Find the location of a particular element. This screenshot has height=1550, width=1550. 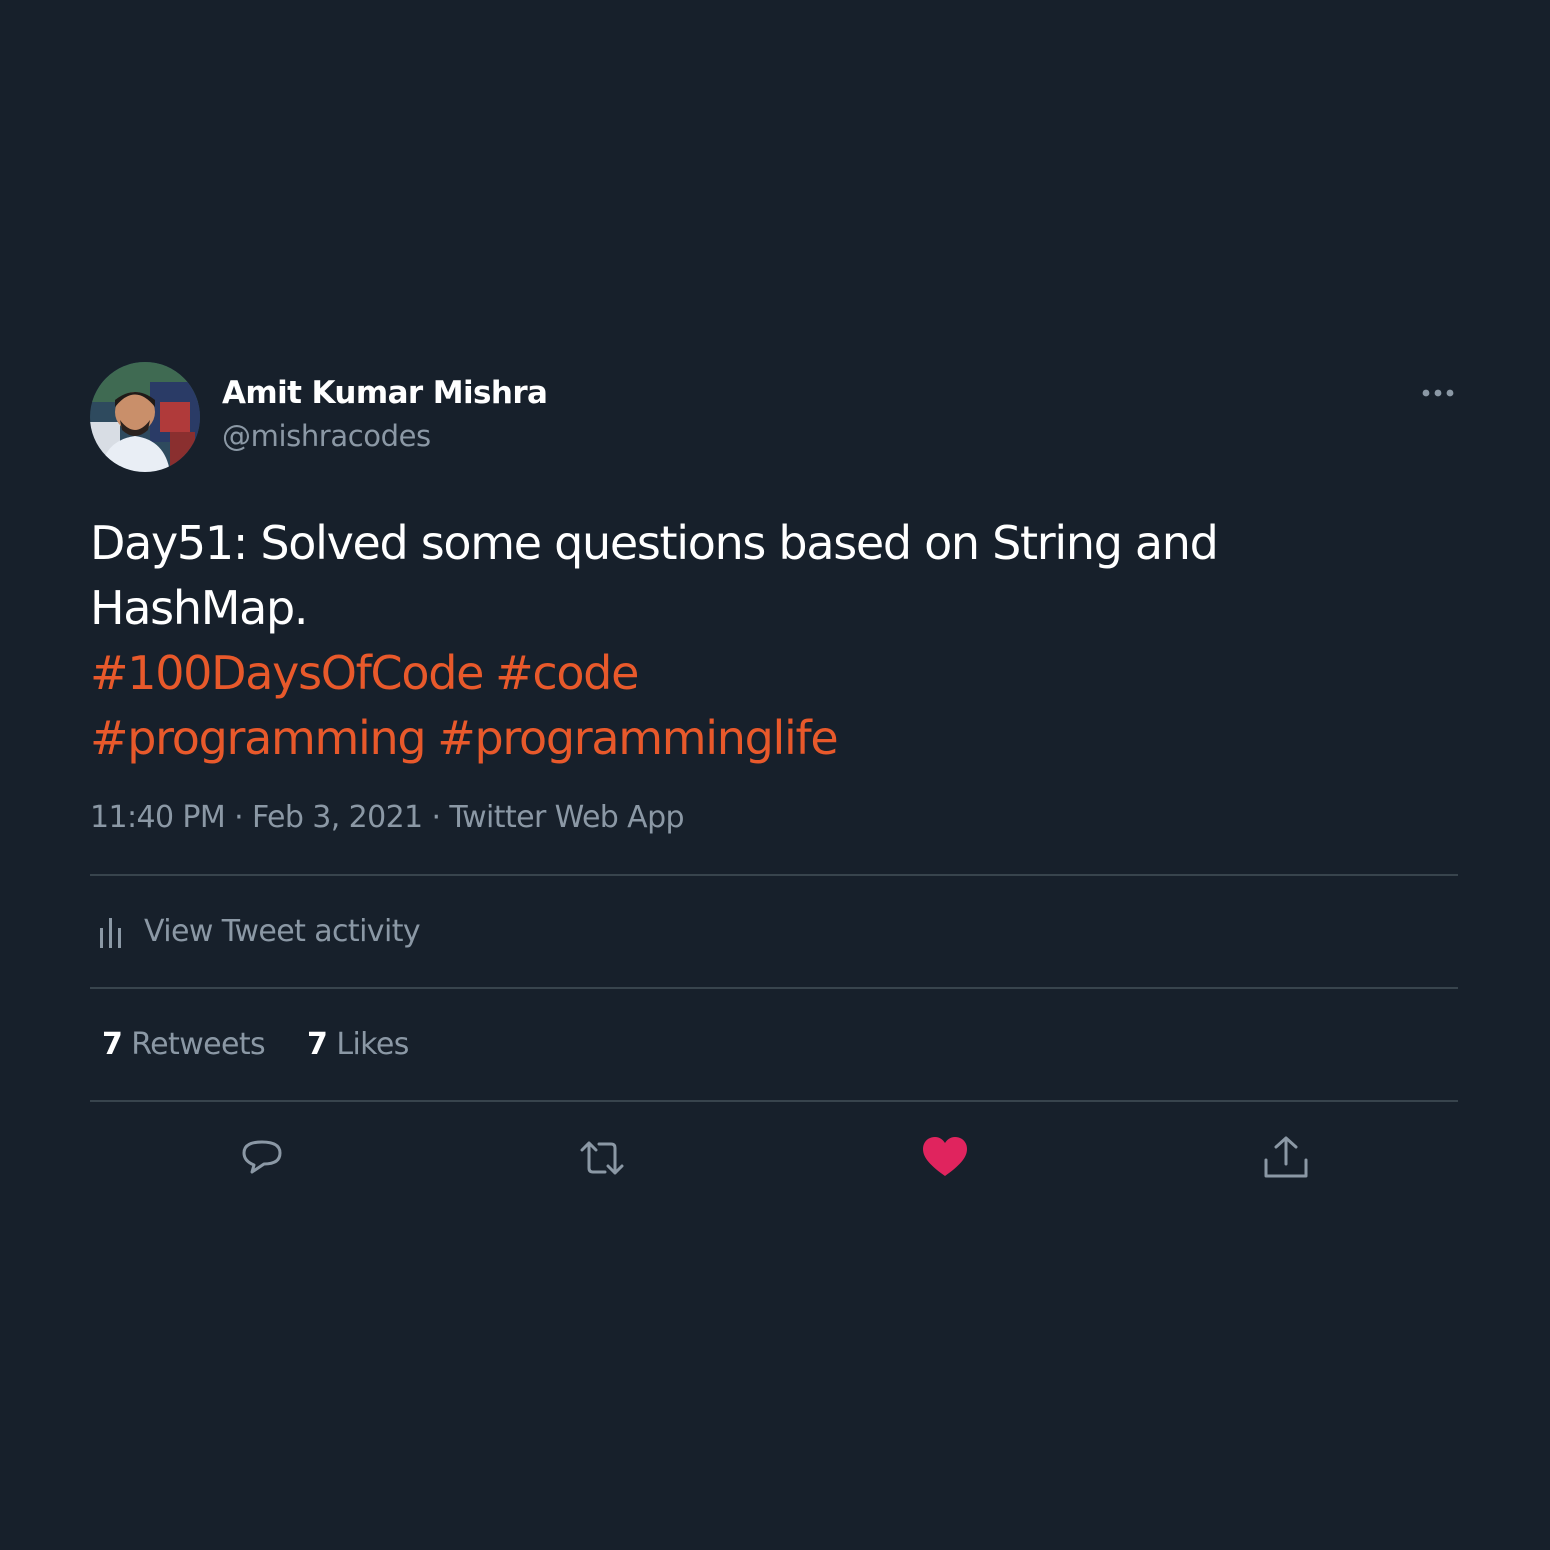

tweet-source: Twitter Web App is located at coordinates (566, 817).